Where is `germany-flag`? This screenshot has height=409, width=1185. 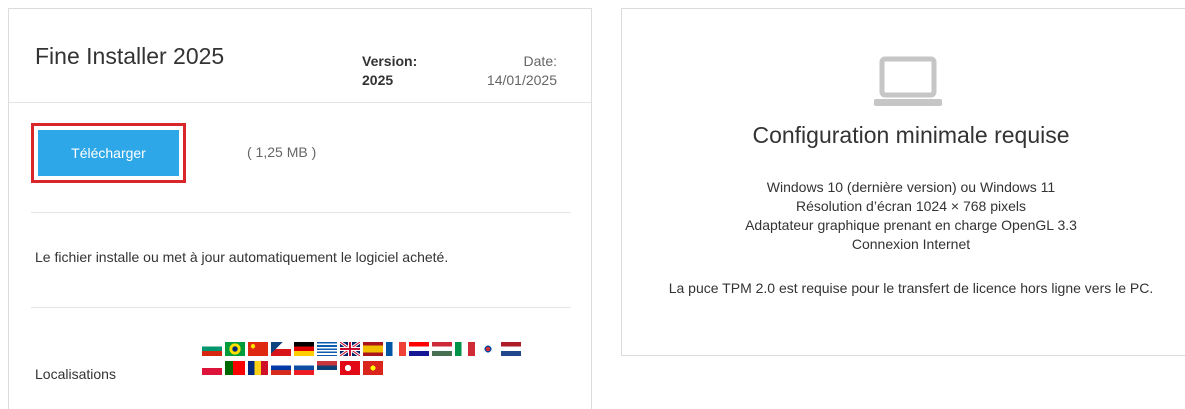 germany-flag is located at coordinates (304, 349).